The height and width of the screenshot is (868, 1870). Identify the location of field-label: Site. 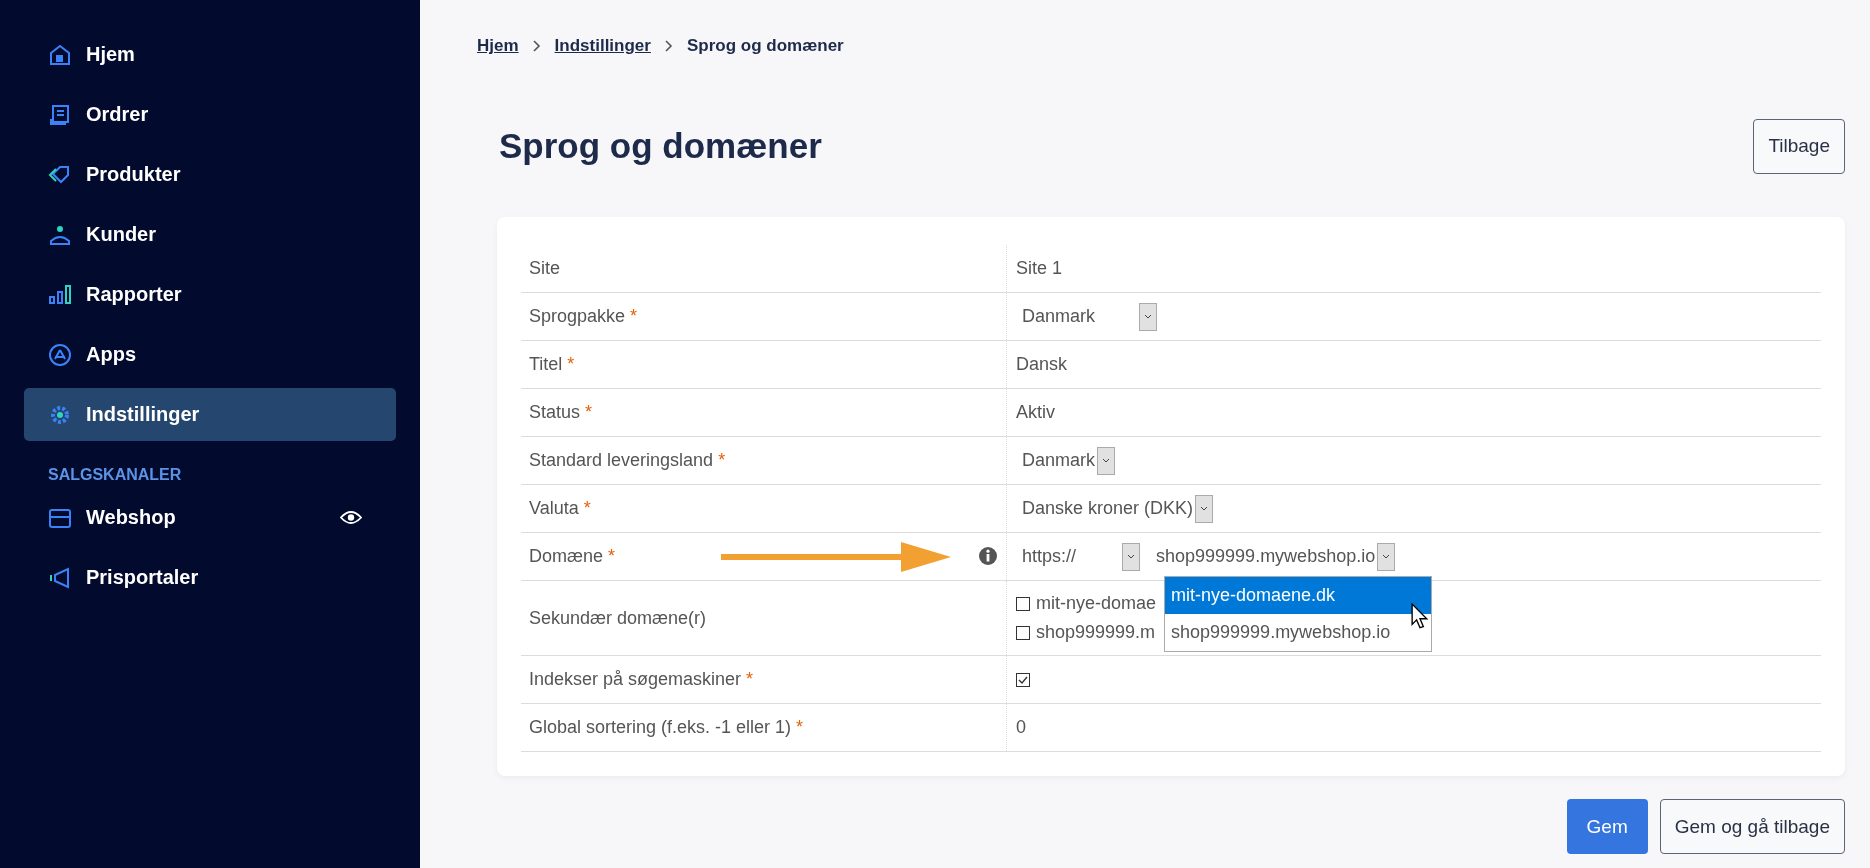
(545, 268).